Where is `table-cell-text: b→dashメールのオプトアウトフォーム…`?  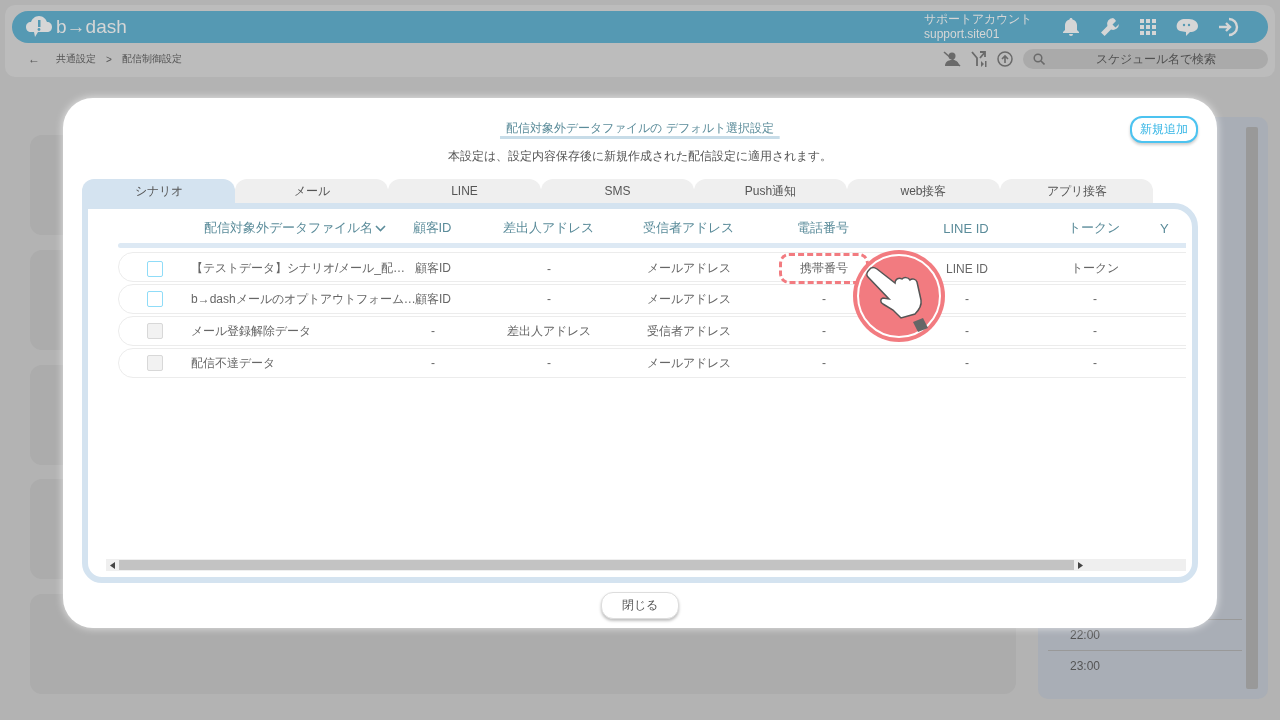 table-cell-text: b→dashメールのオプトアウトフォーム… is located at coordinates (303, 299).